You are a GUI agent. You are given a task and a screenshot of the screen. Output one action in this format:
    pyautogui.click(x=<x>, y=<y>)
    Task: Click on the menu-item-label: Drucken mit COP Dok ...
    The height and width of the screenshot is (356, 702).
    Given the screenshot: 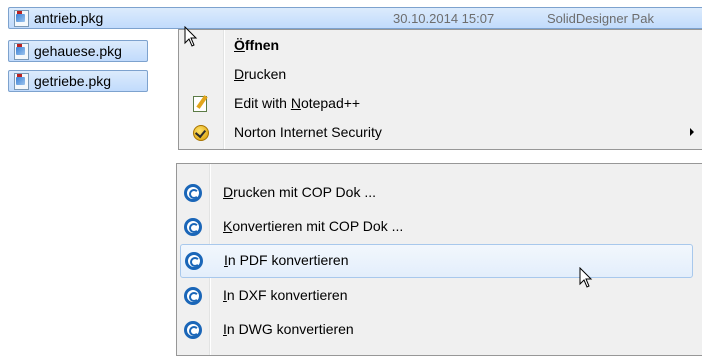 What is the action you would take?
    pyautogui.click(x=300, y=192)
    